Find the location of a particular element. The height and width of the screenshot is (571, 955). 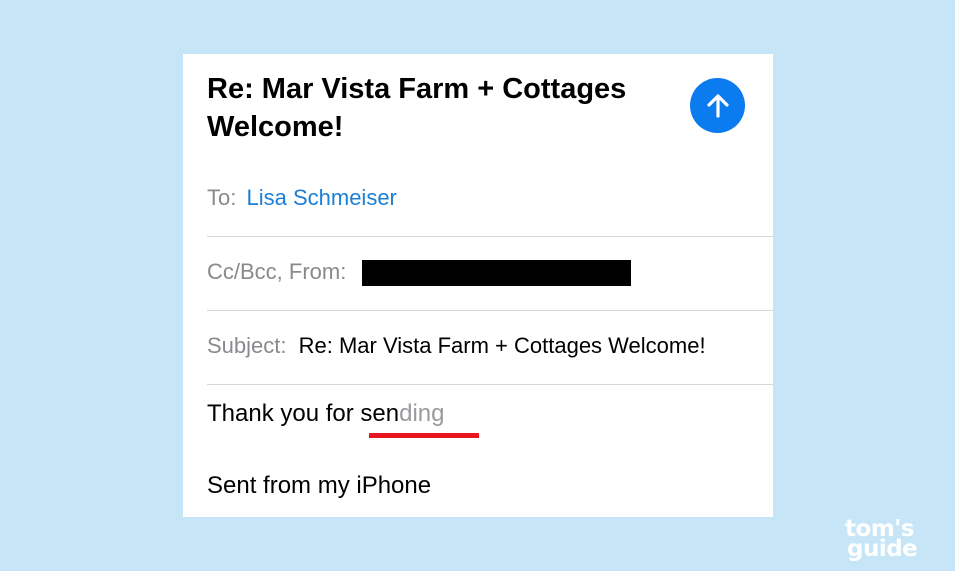

subject-label: Subject: is located at coordinates (247, 345).